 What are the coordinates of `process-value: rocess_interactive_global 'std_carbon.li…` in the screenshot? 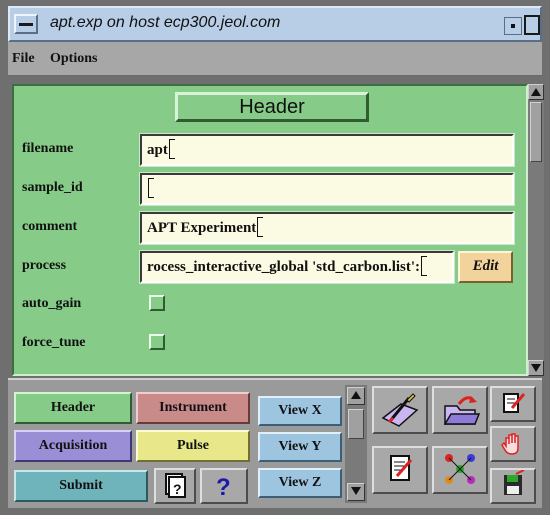 It's located at (284, 267).